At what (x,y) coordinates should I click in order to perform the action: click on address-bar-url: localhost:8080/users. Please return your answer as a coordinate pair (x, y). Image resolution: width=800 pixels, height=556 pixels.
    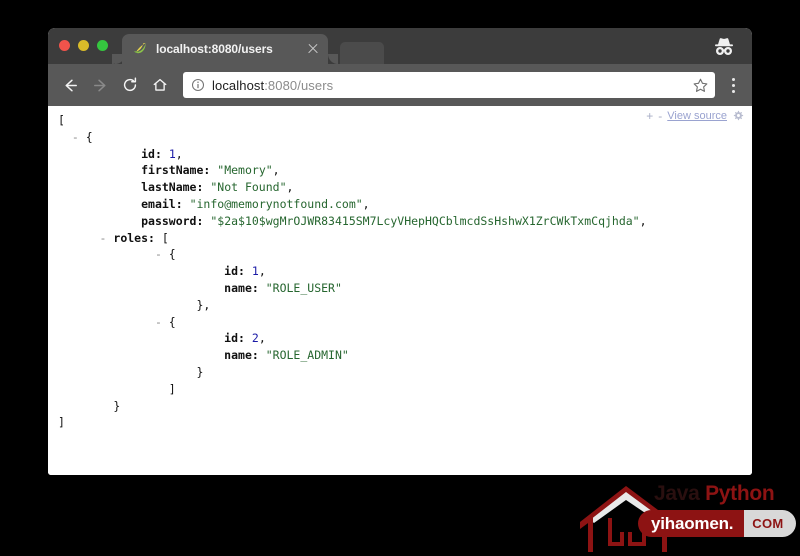
    Looking at the image, I should click on (451, 85).